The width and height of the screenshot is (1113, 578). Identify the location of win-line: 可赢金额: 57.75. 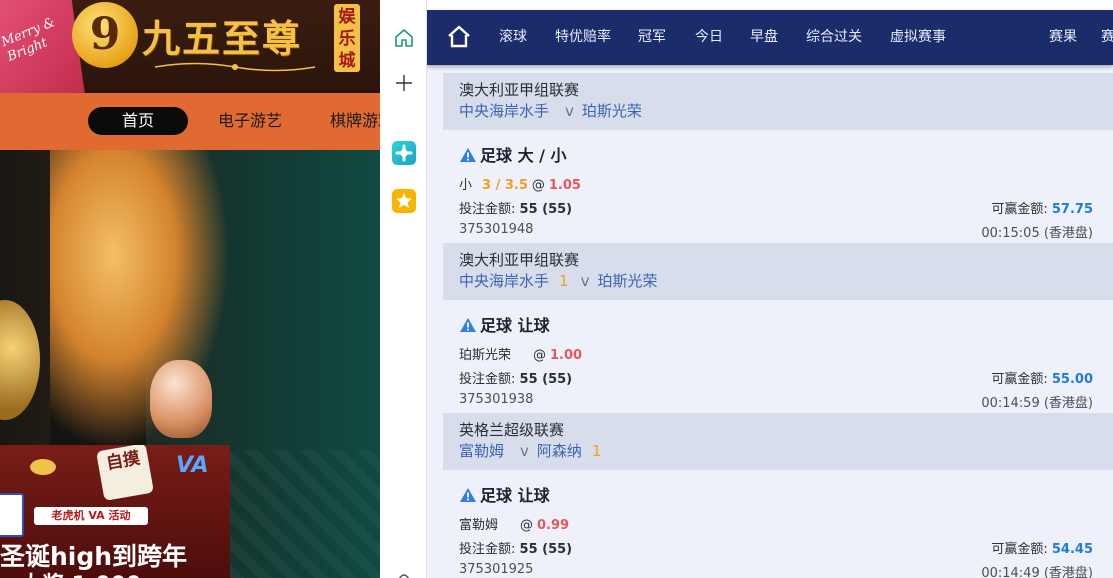
(1042, 207).